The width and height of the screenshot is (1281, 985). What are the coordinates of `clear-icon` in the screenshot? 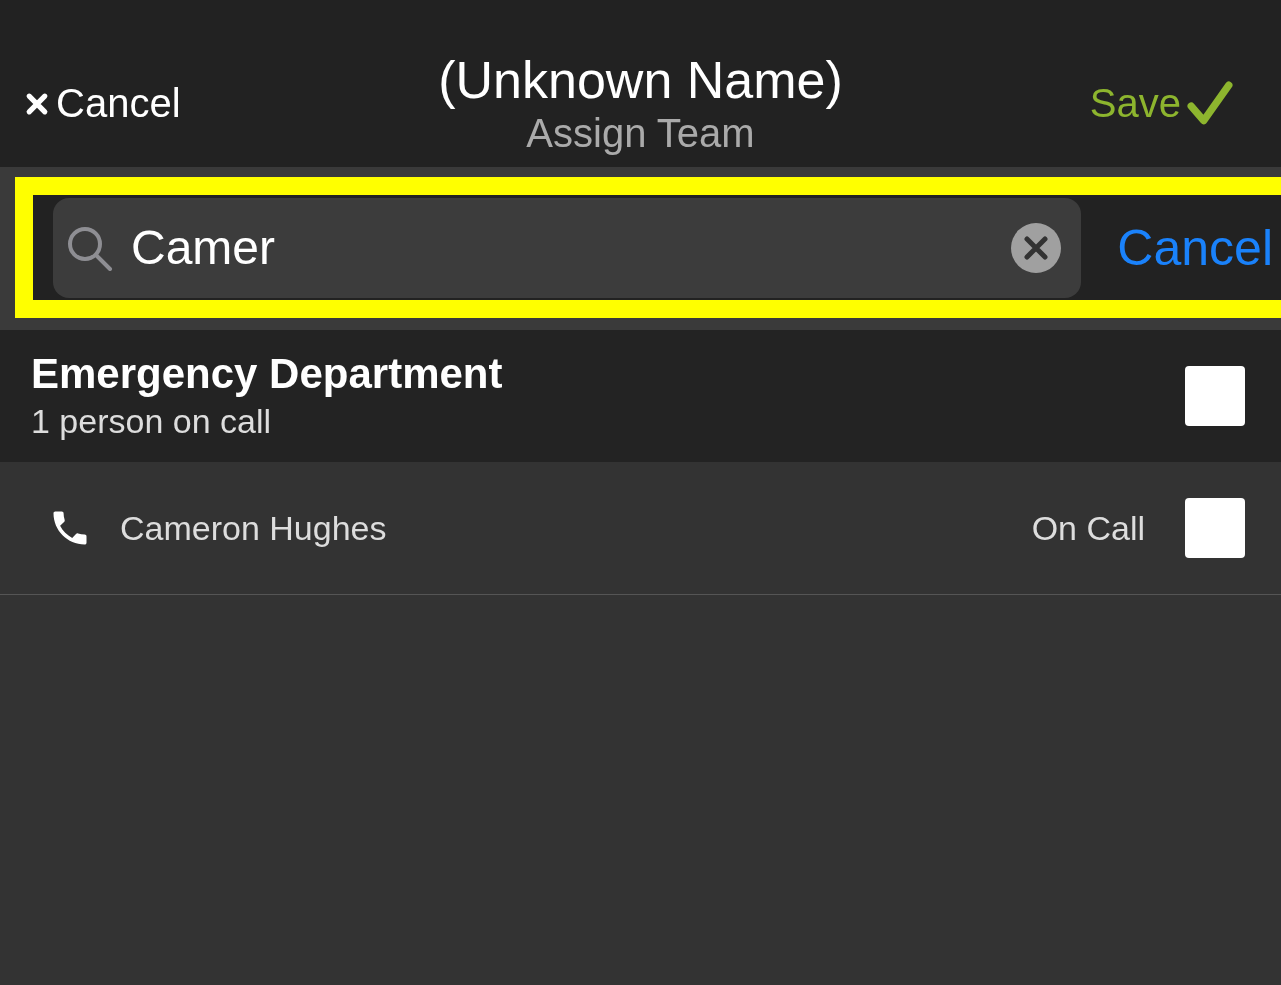 It's located at (1036, 247).